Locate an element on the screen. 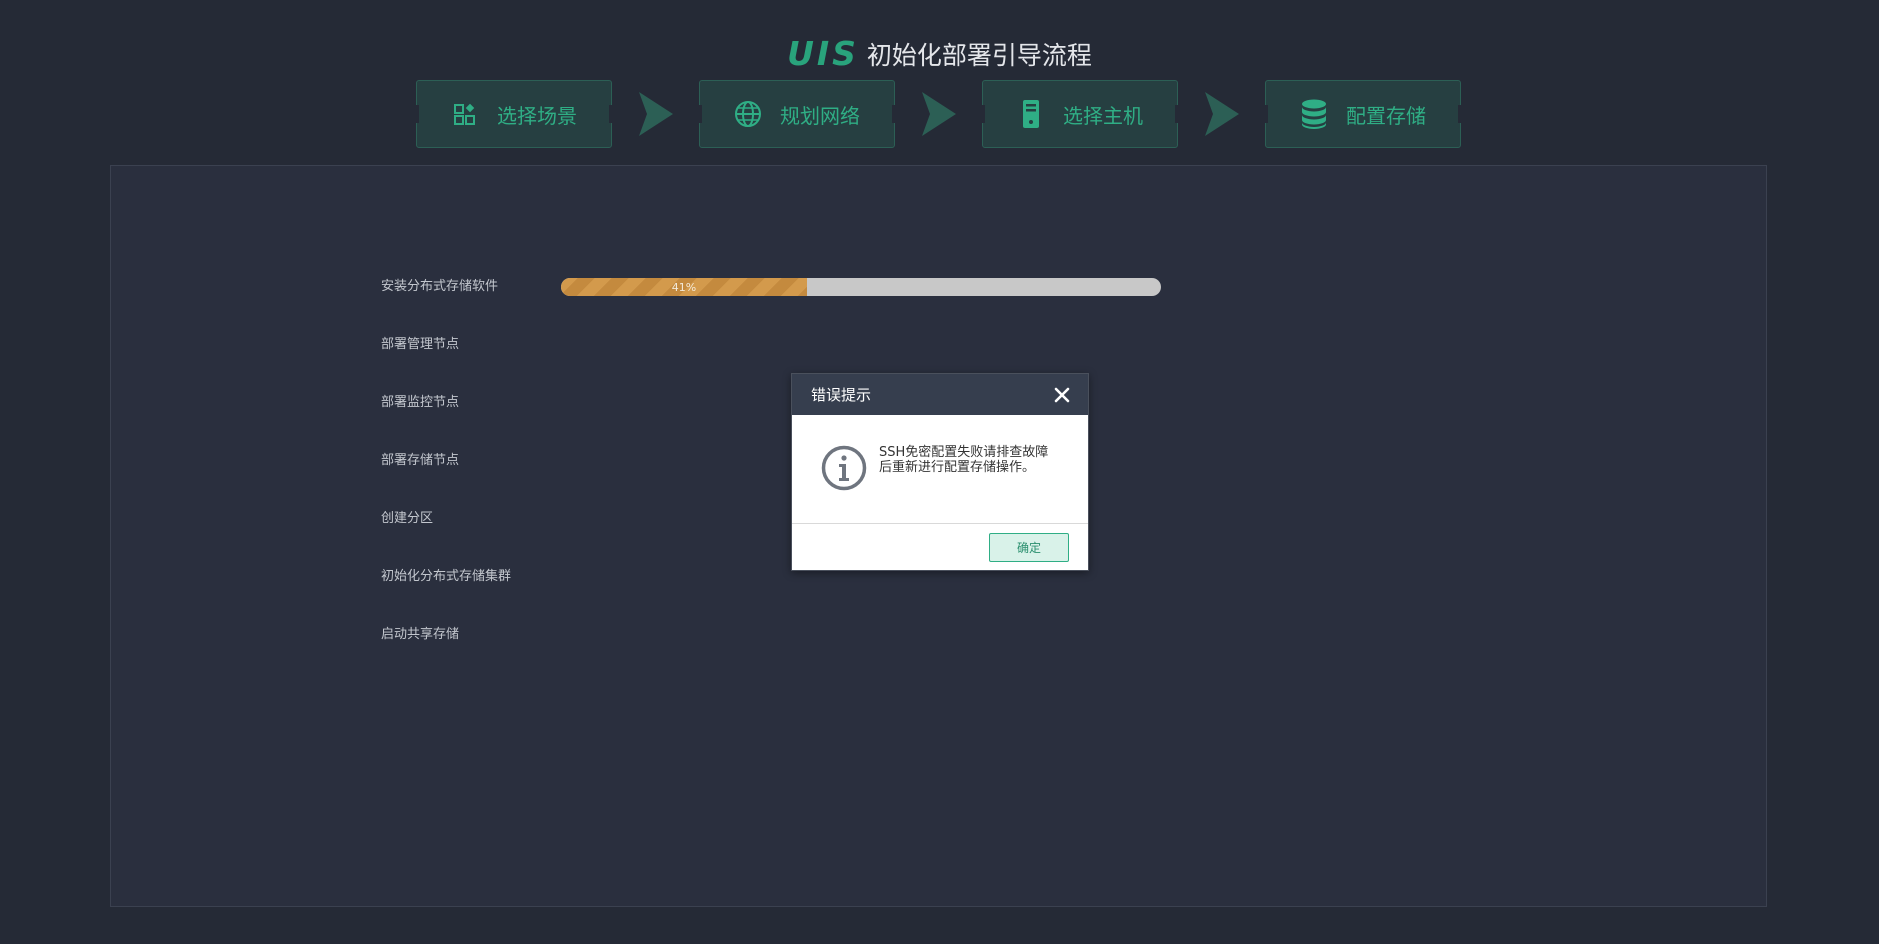 The height and width of the screenshot is (944, 1879). error-dialog: 错误提示 SSH免密配置失败请排查故障后重新进行配置存储操作。 确定 is located at coordinates (940, 472).